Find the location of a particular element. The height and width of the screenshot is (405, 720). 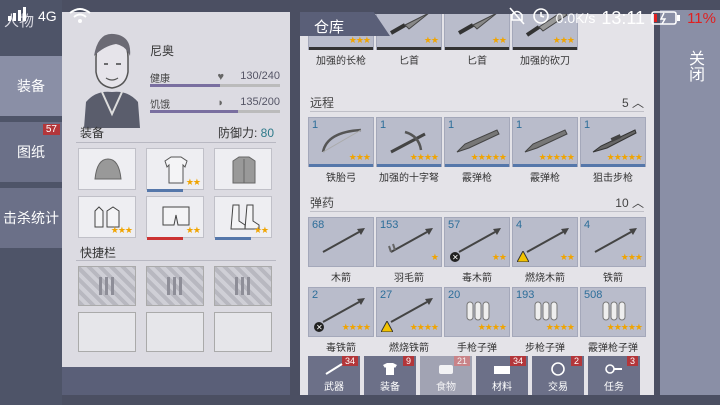

item-name: 霰弹枪子弹 is located at coordinates (613, 348).